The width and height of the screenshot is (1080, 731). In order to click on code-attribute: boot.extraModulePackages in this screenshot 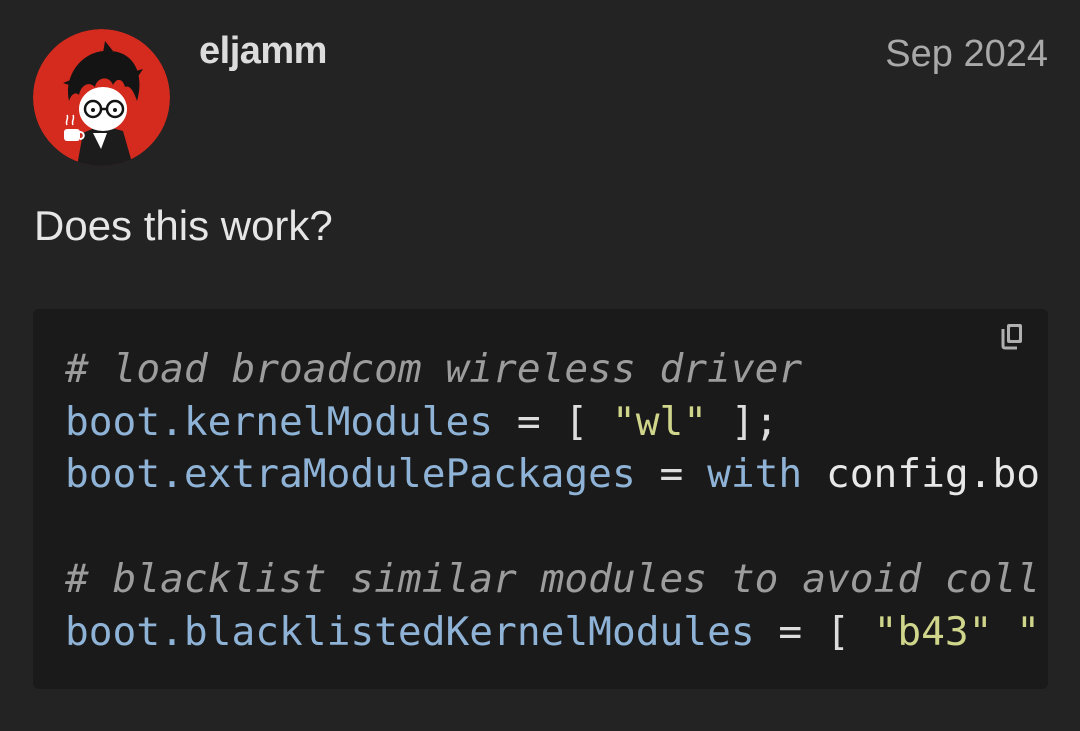, I will do `click(350, 474)`.